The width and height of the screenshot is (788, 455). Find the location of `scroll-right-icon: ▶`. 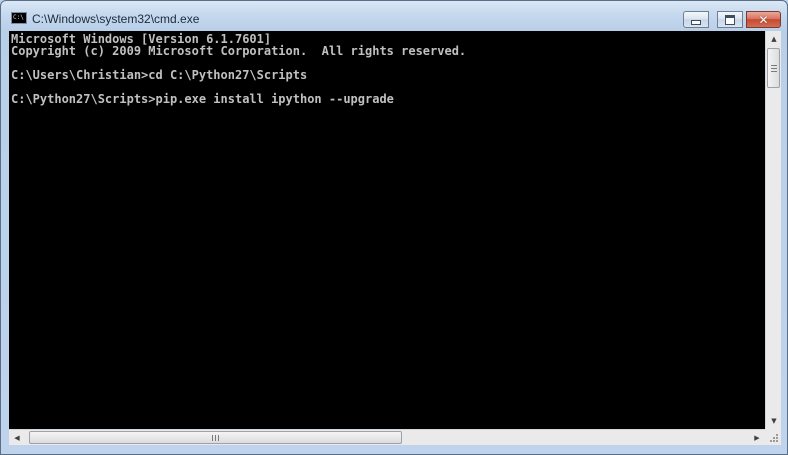

scroll-right-icon: ▶ is located at coordinates (757, 438).